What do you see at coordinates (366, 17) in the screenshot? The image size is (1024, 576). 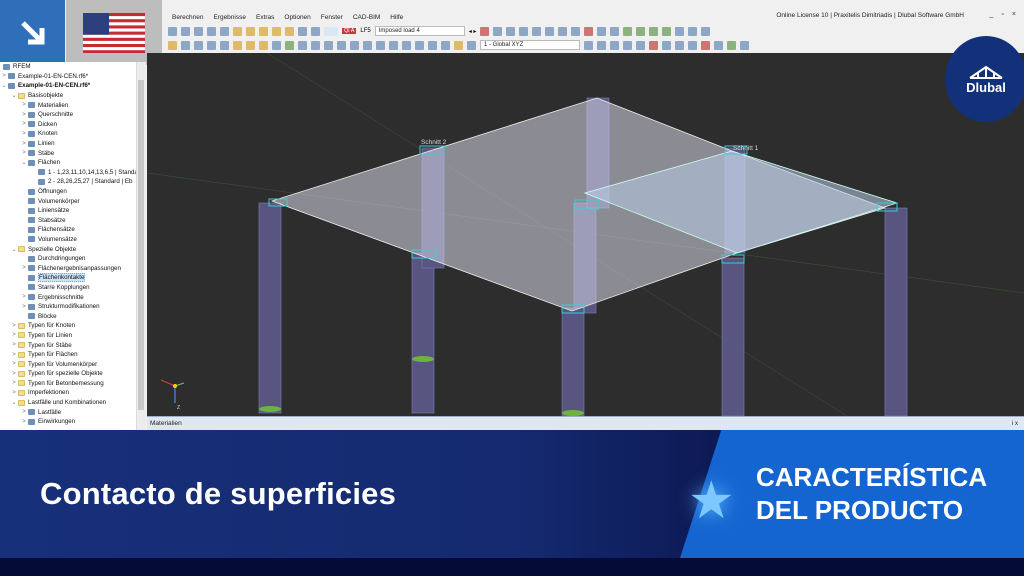 I see `menu-cad-bim: CAD-BIM` at bounding box center [366, 17].